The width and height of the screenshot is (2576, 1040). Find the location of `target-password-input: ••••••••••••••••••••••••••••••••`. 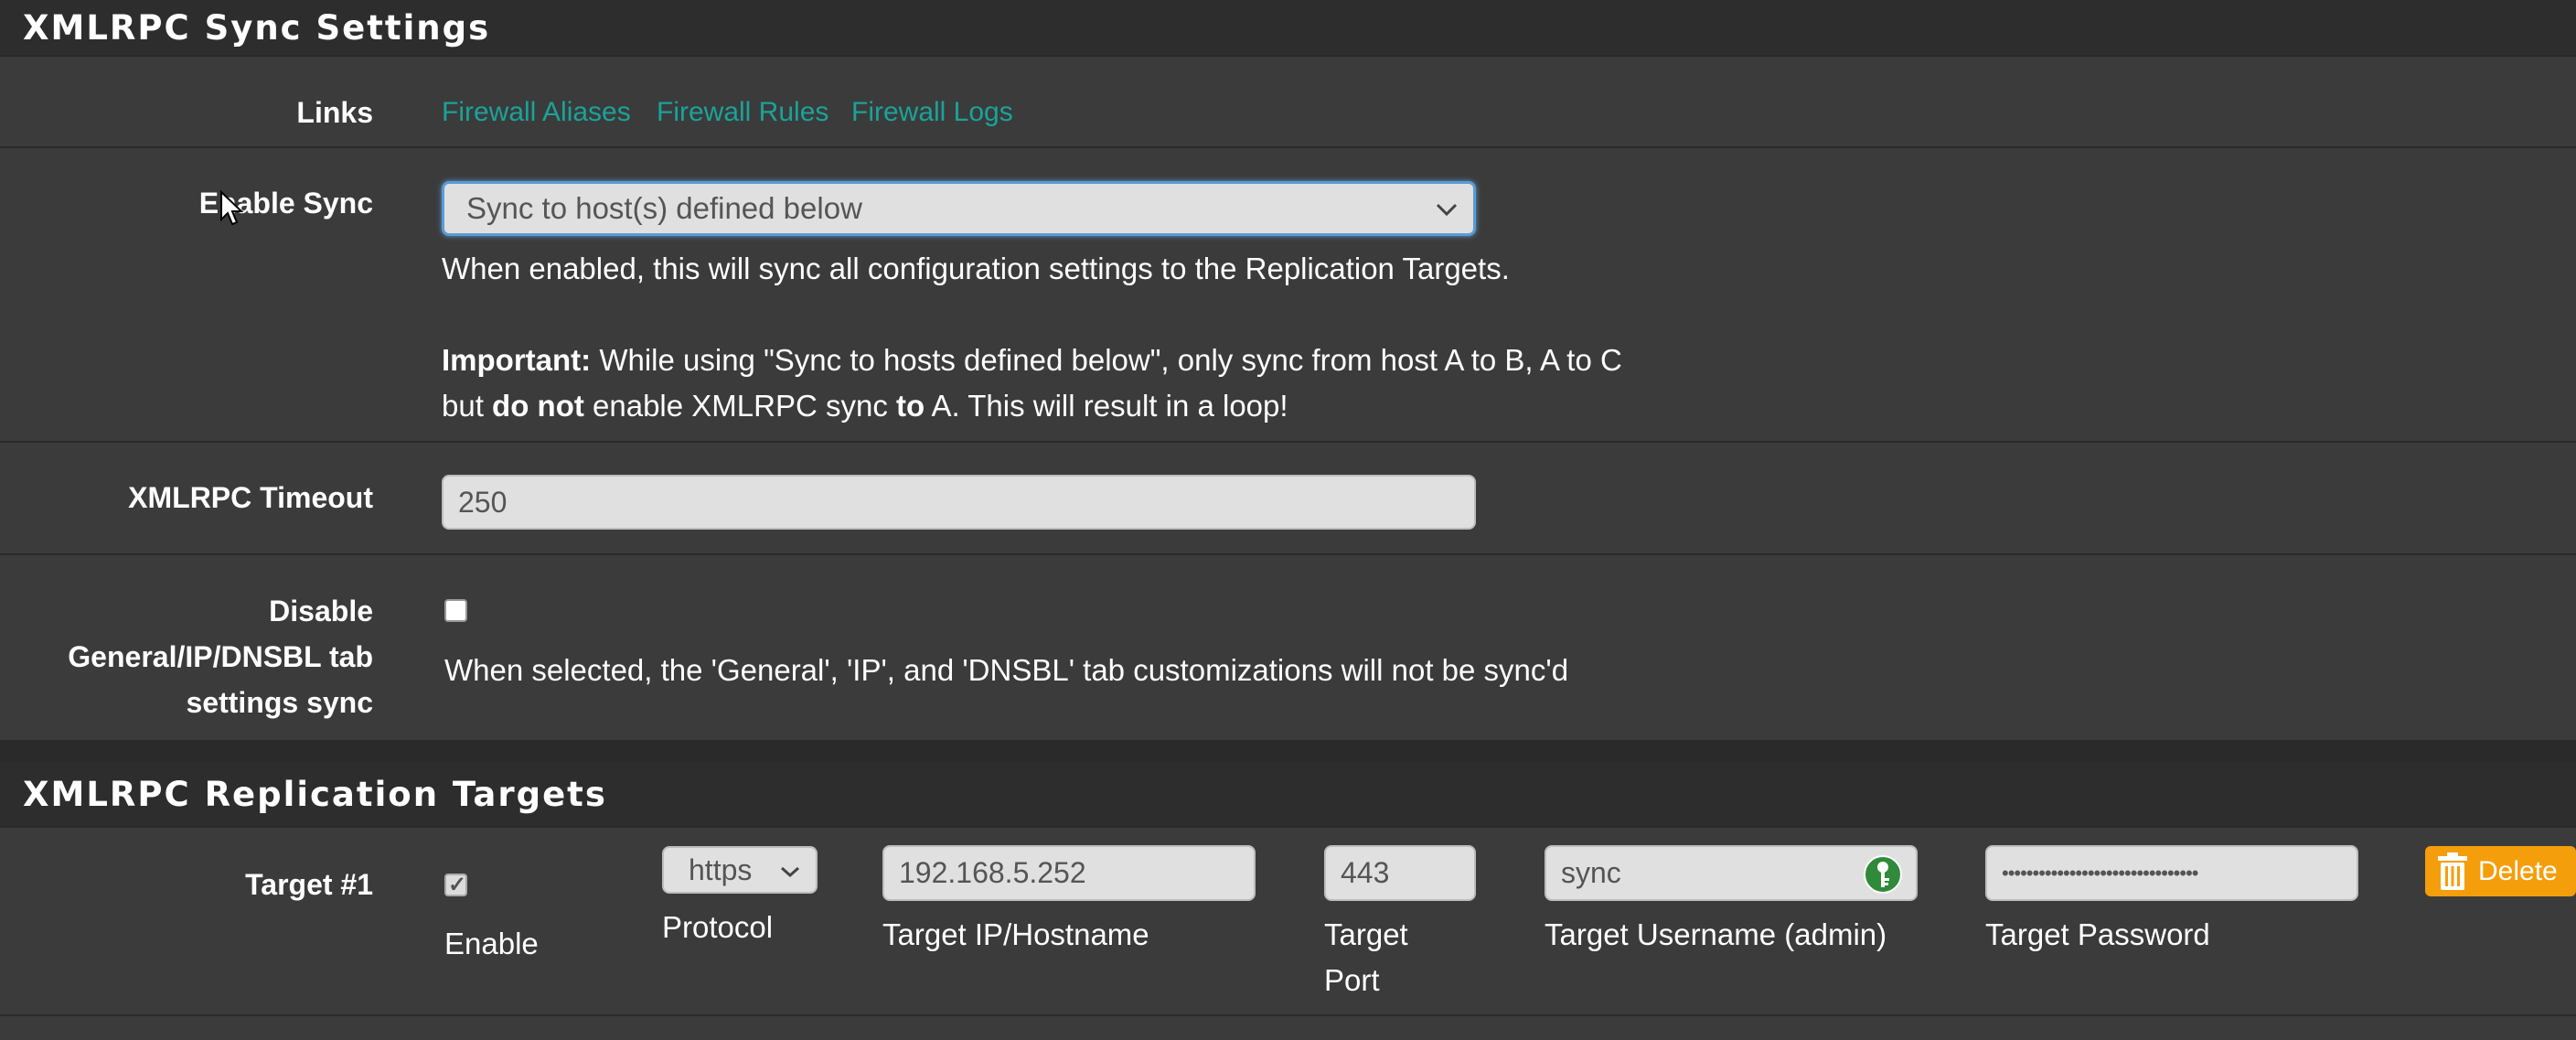

target-password-input: •••••••••••••••••••••••••••••••• is located at coordinates (2171, 873).